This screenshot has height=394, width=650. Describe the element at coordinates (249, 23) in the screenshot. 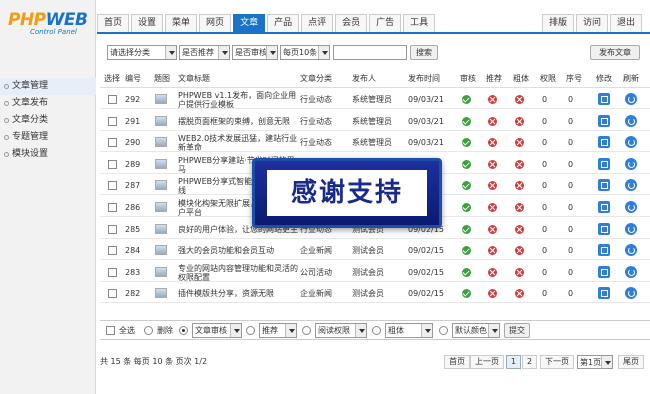

I see `tab-articles: 文章` at that location.